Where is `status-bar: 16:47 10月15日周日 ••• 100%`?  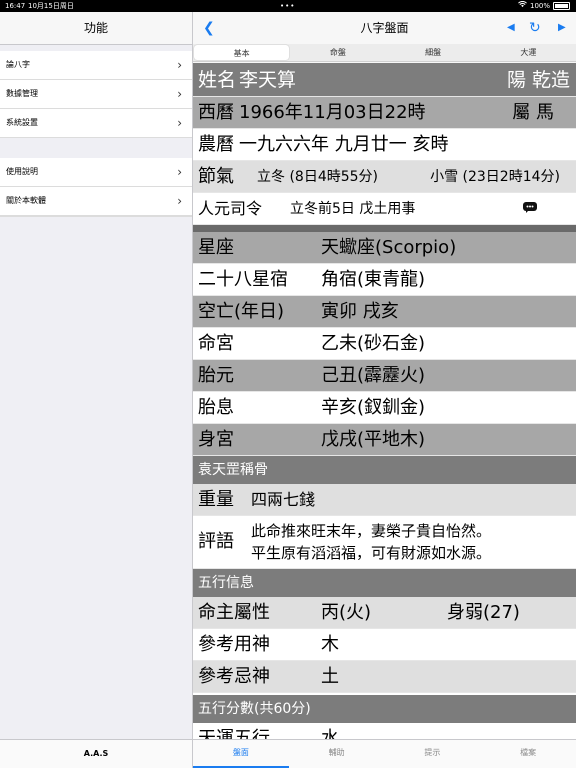
status-bar: 16:47 10月15日周日 ••• 100% is located at coordinates (288, 6).